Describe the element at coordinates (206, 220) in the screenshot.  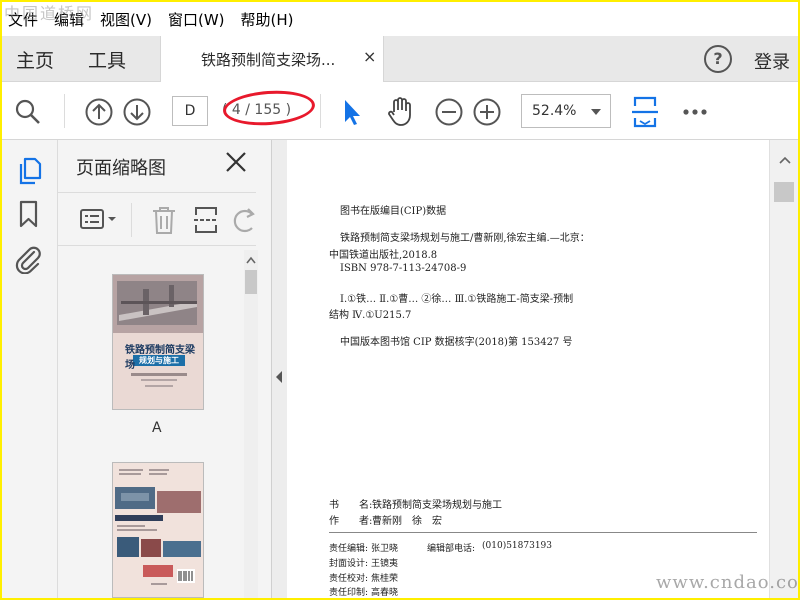
I see `insert-icon` at that location.